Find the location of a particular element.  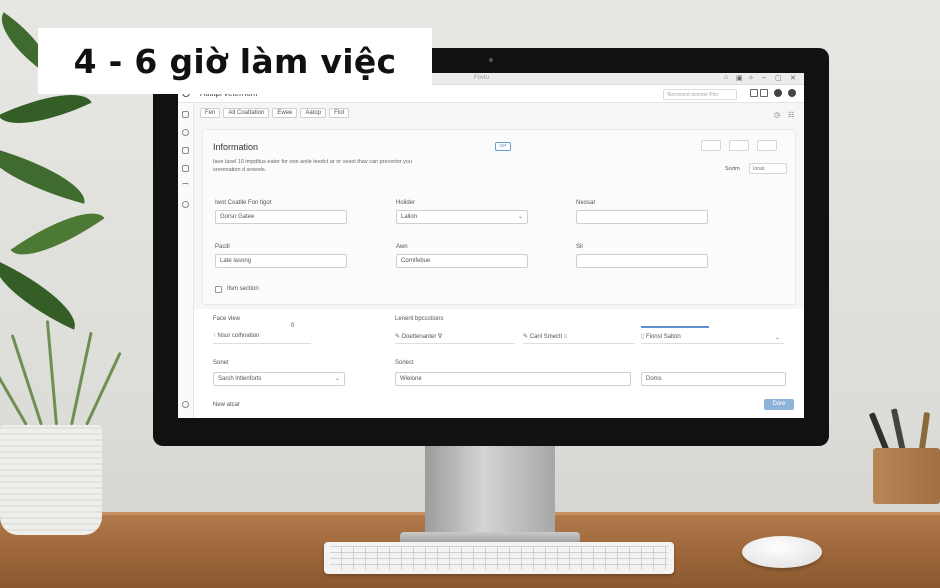

layout-icon is located at coordinates (711, 145).